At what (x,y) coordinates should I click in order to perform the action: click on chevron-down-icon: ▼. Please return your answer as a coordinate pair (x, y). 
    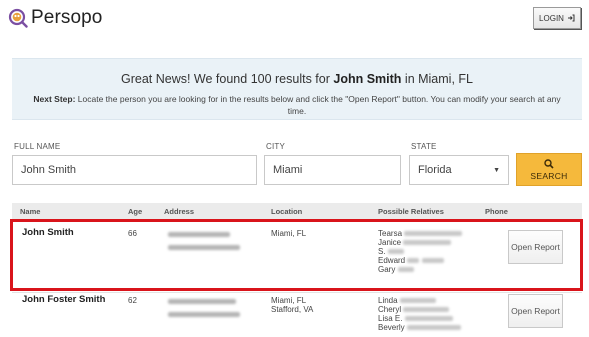
    Looking at the image, I should click on (496, 170).